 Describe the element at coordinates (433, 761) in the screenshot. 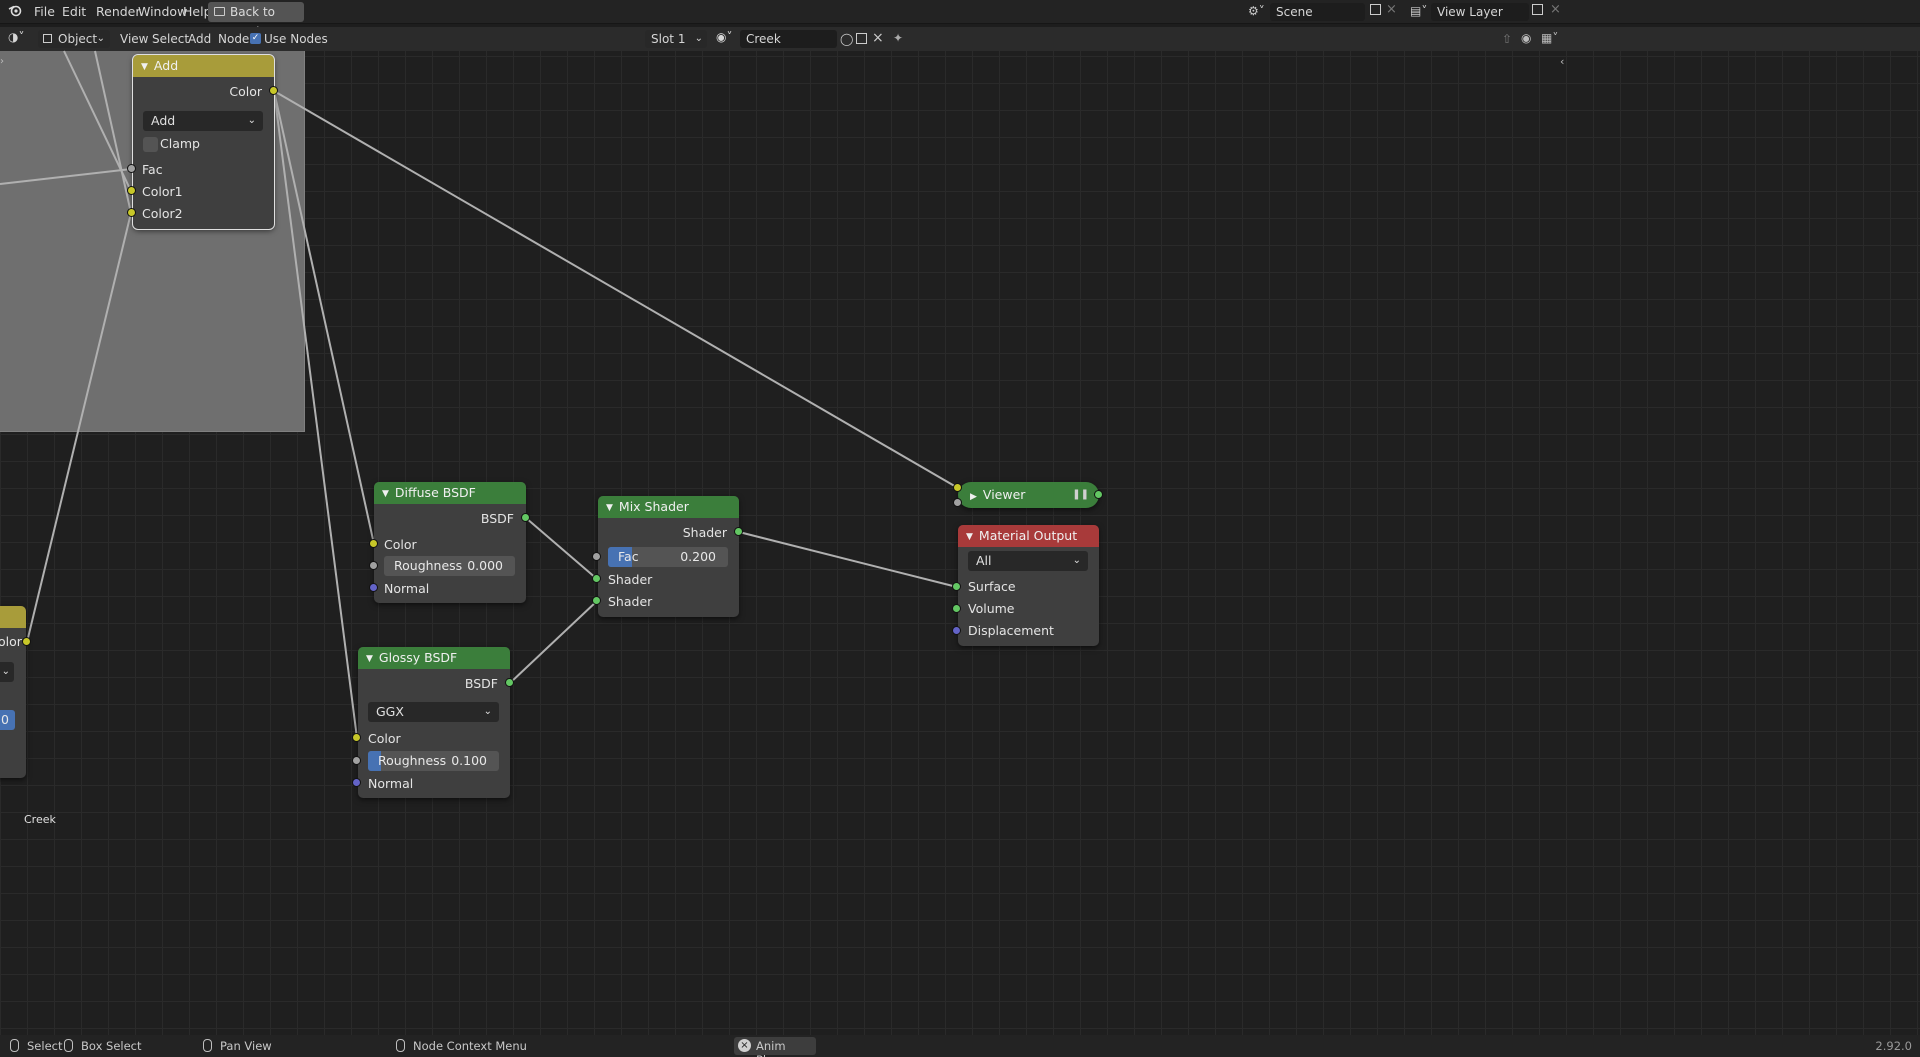

I see `glossy-roughness-slider: Roughness 0.100` at that location.